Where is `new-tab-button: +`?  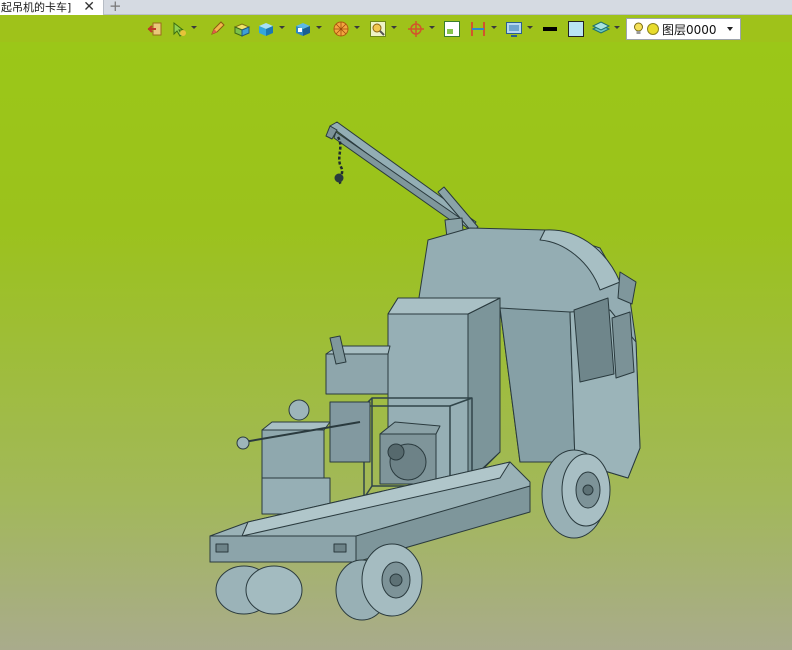 new-tab-button: + is located at coordinates (115, 7).